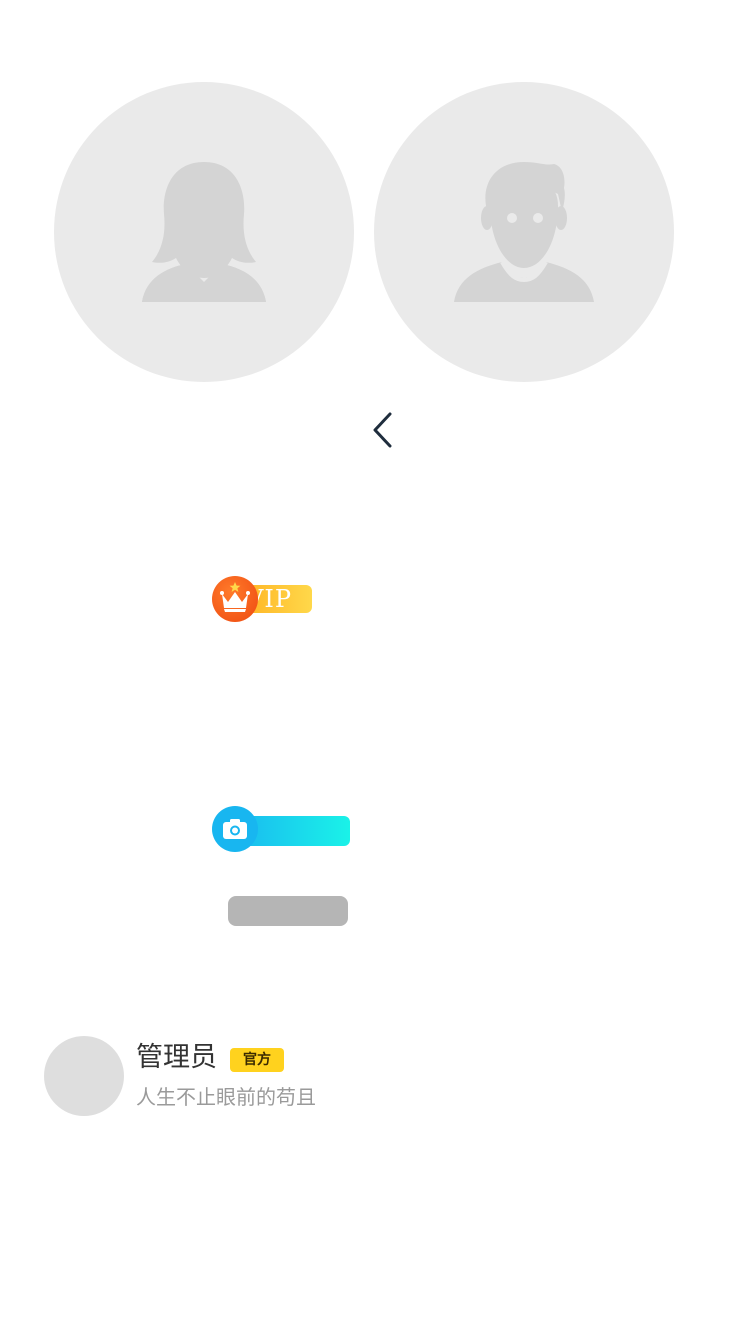 The width and height of the screenshot is (750, 1334). I want to click on male-avatar-placeholder-icon, so click(524, 232).